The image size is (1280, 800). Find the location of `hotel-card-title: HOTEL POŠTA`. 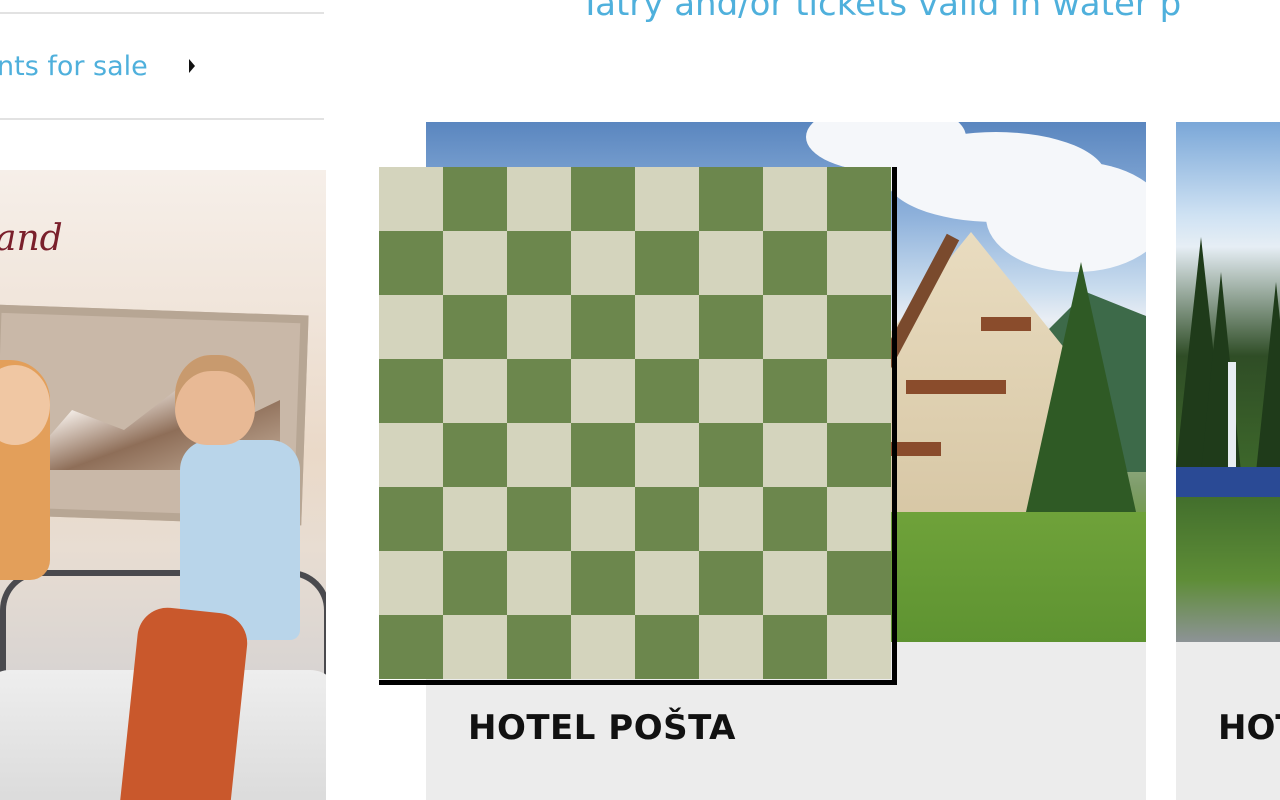

hotel-card-title: HOTEL POŠTA is located at coordinates (602, 728).